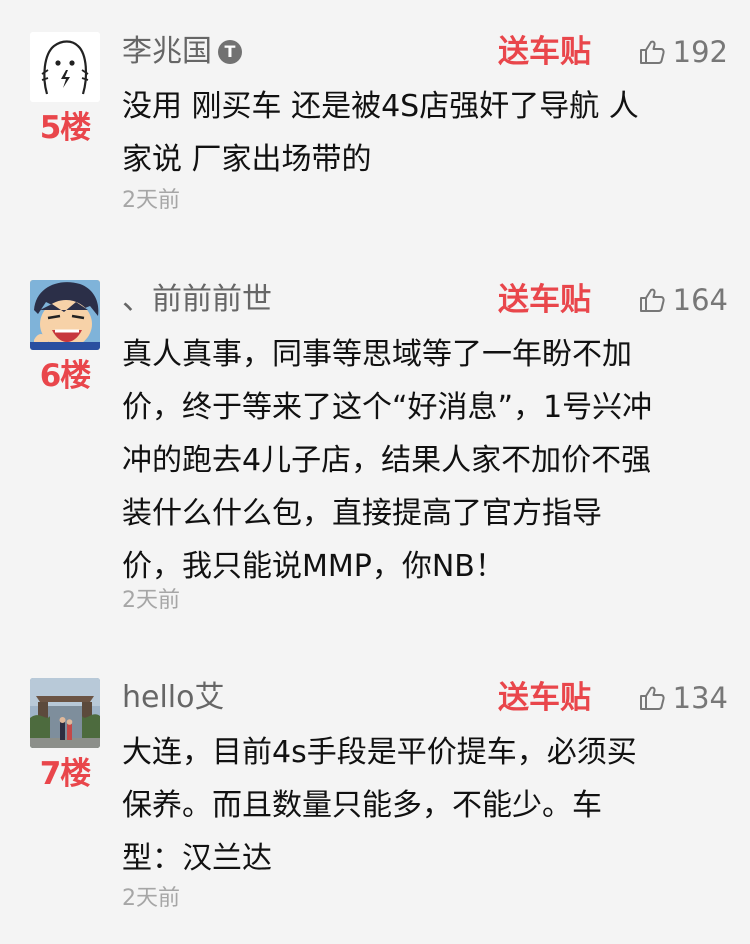 The height and width of the screenshot is (944, 750). I want to click on comment-text-line: 大连，目前4s手段是平价提车，必须买, so click(379, 752).